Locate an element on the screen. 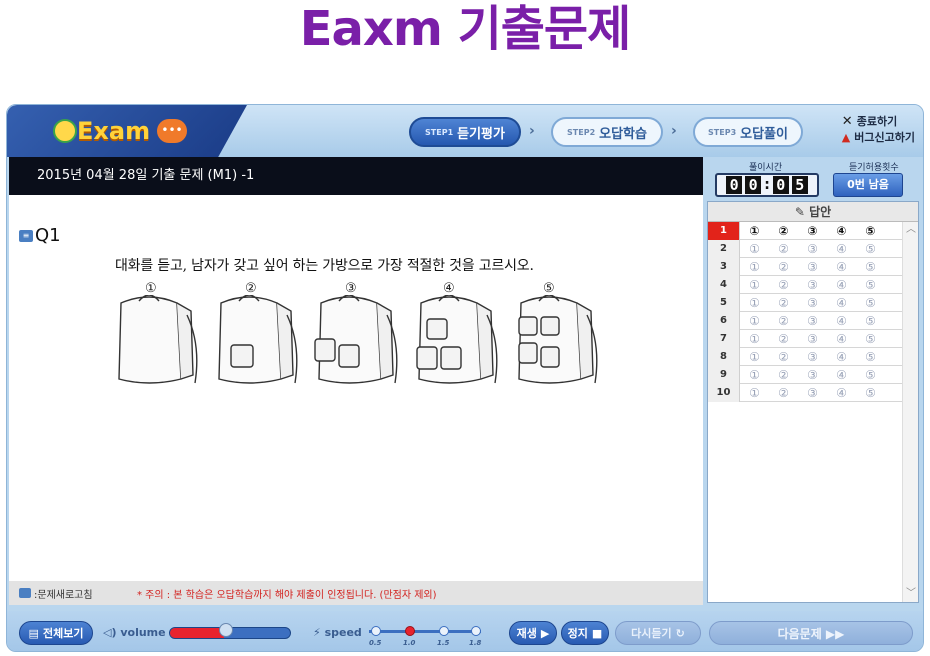 The height and width of the screenshot is (656, 930). answer-row: 6①②③④⑤ is located at coordinates (806, 320).